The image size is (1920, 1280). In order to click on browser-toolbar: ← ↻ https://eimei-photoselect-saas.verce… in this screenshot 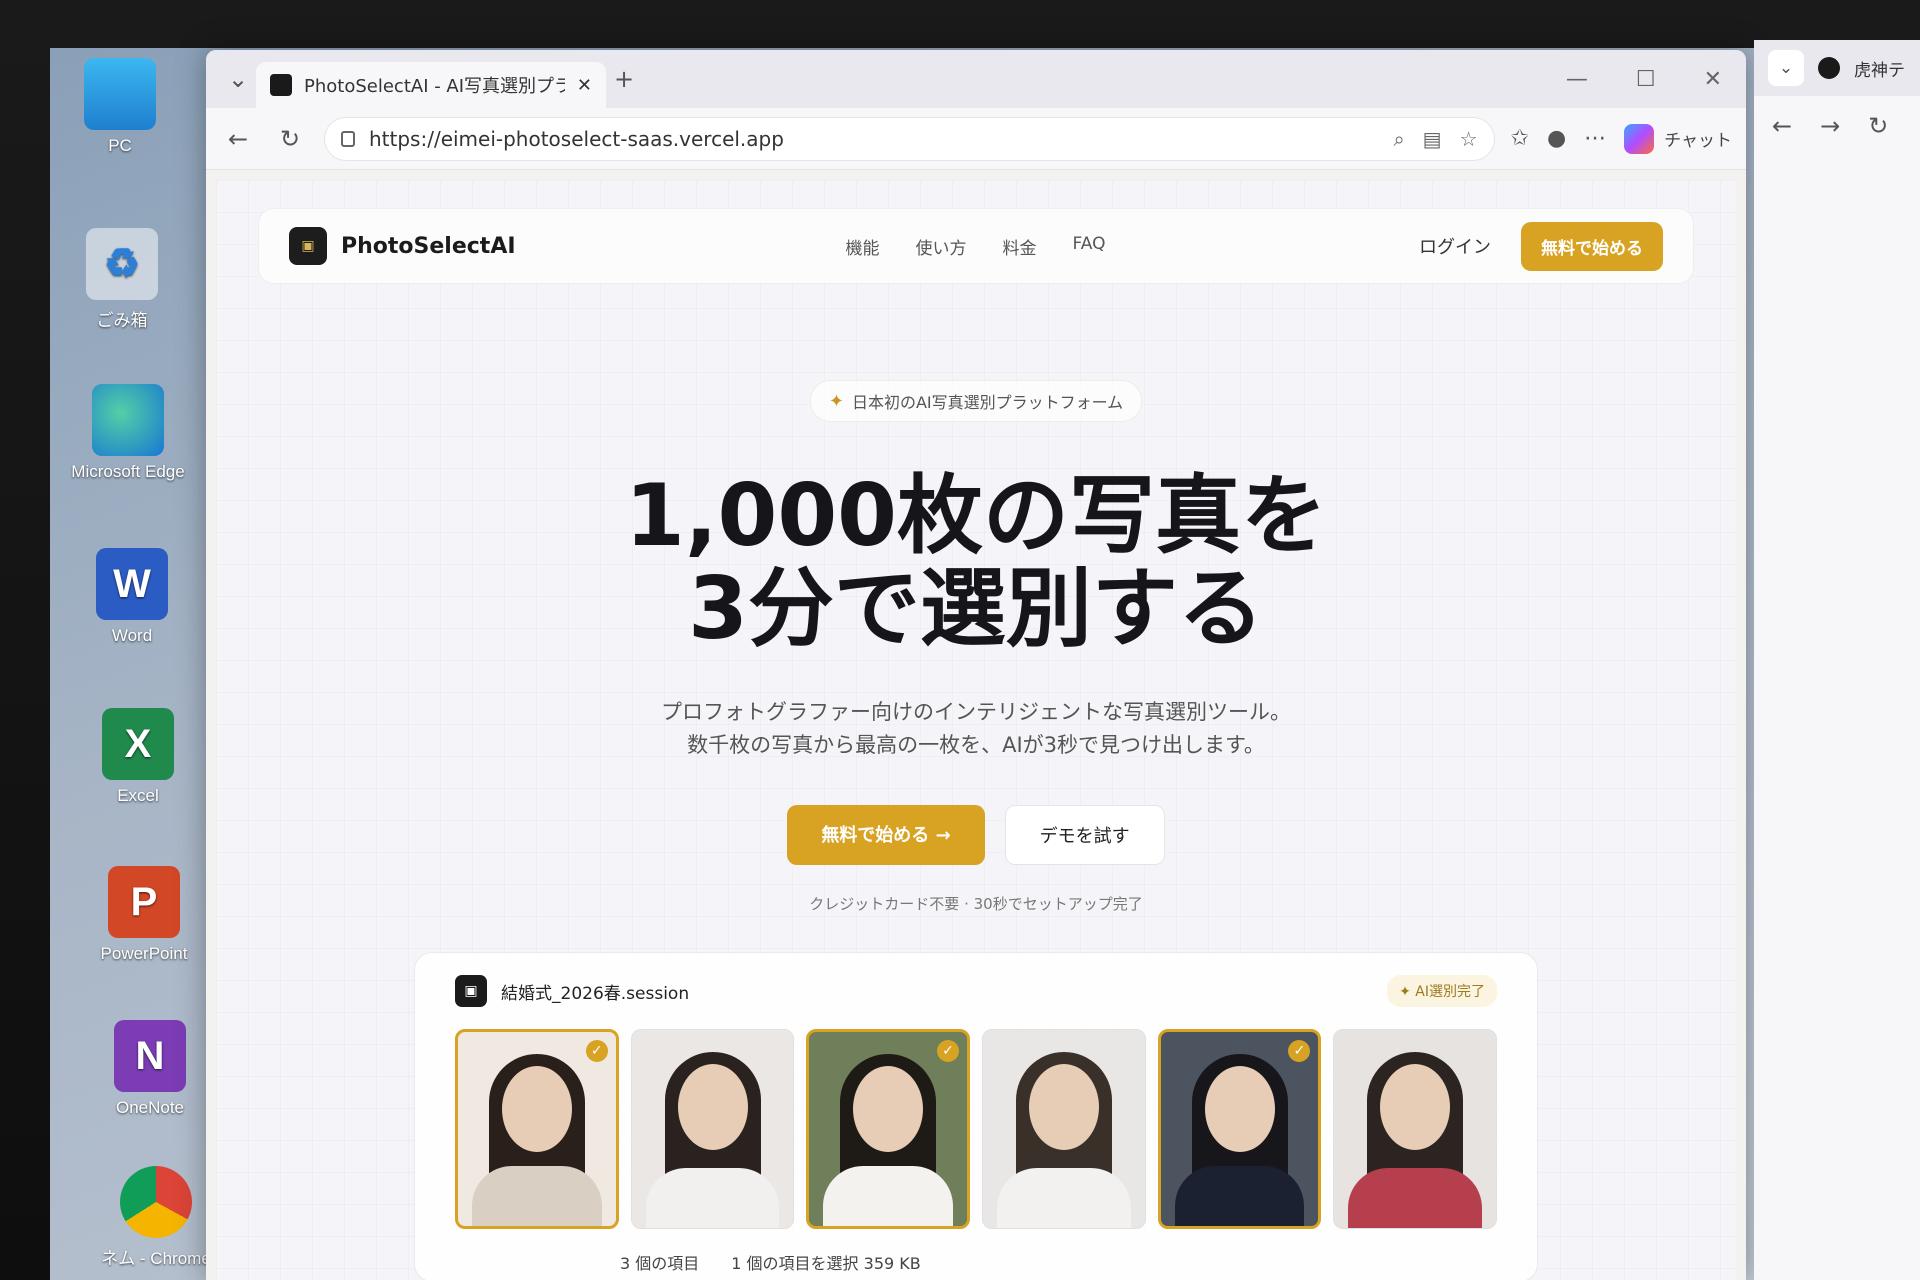, I will do `click(976, 139)`.